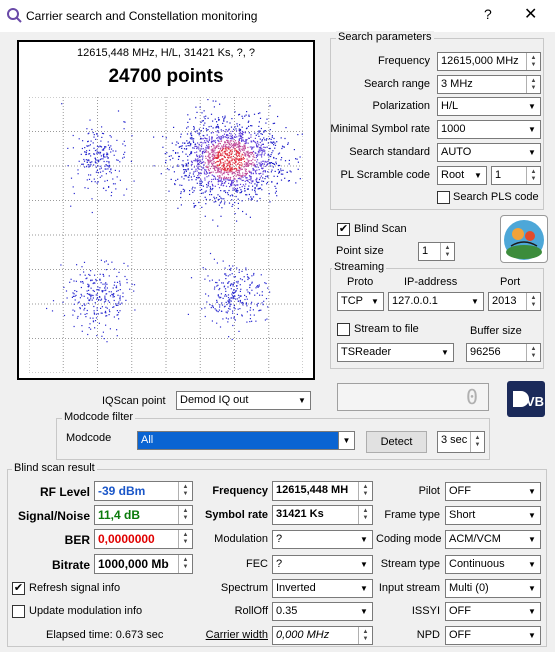 Image resolution: width=555 pixels, height=652 pixels. Describe the element at coordinates (489, 129) in the screenshot. I see `min-symbol-rate-select: 1000 ▼` at that location.